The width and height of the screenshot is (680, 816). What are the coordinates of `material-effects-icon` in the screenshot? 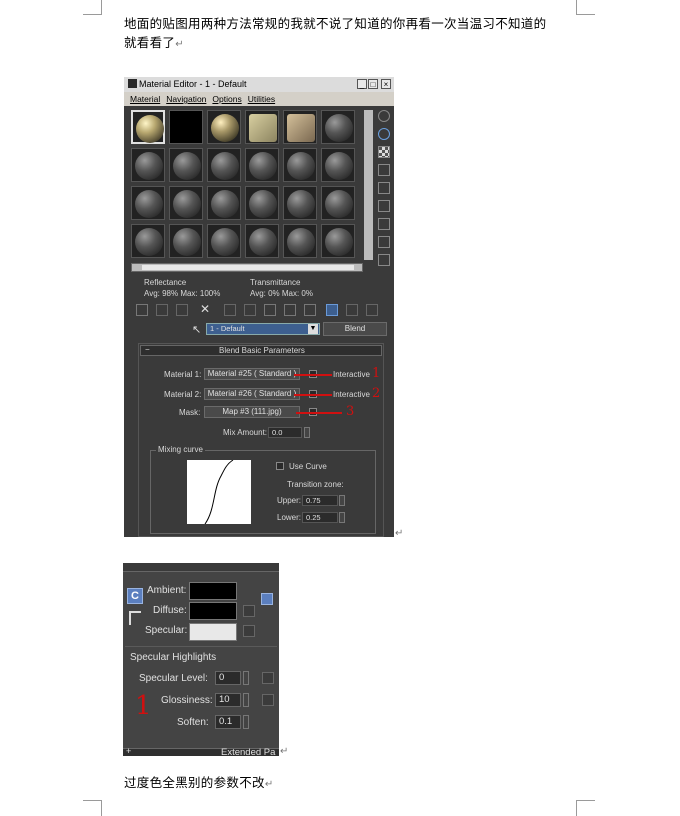 It's located at (290, 310).